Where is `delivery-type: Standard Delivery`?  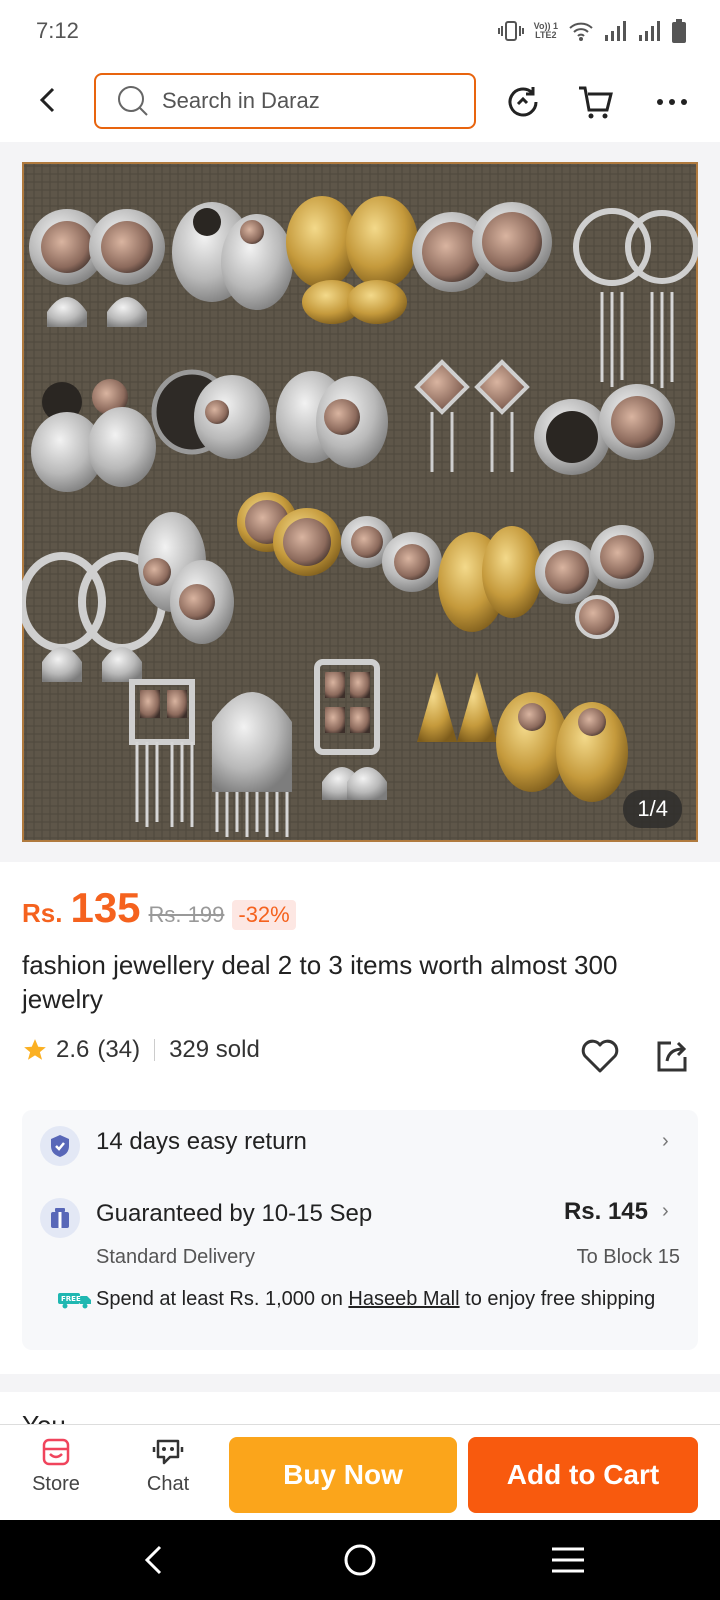
delivery-type: Standard Delivery is located at coordinates (175, 1257).